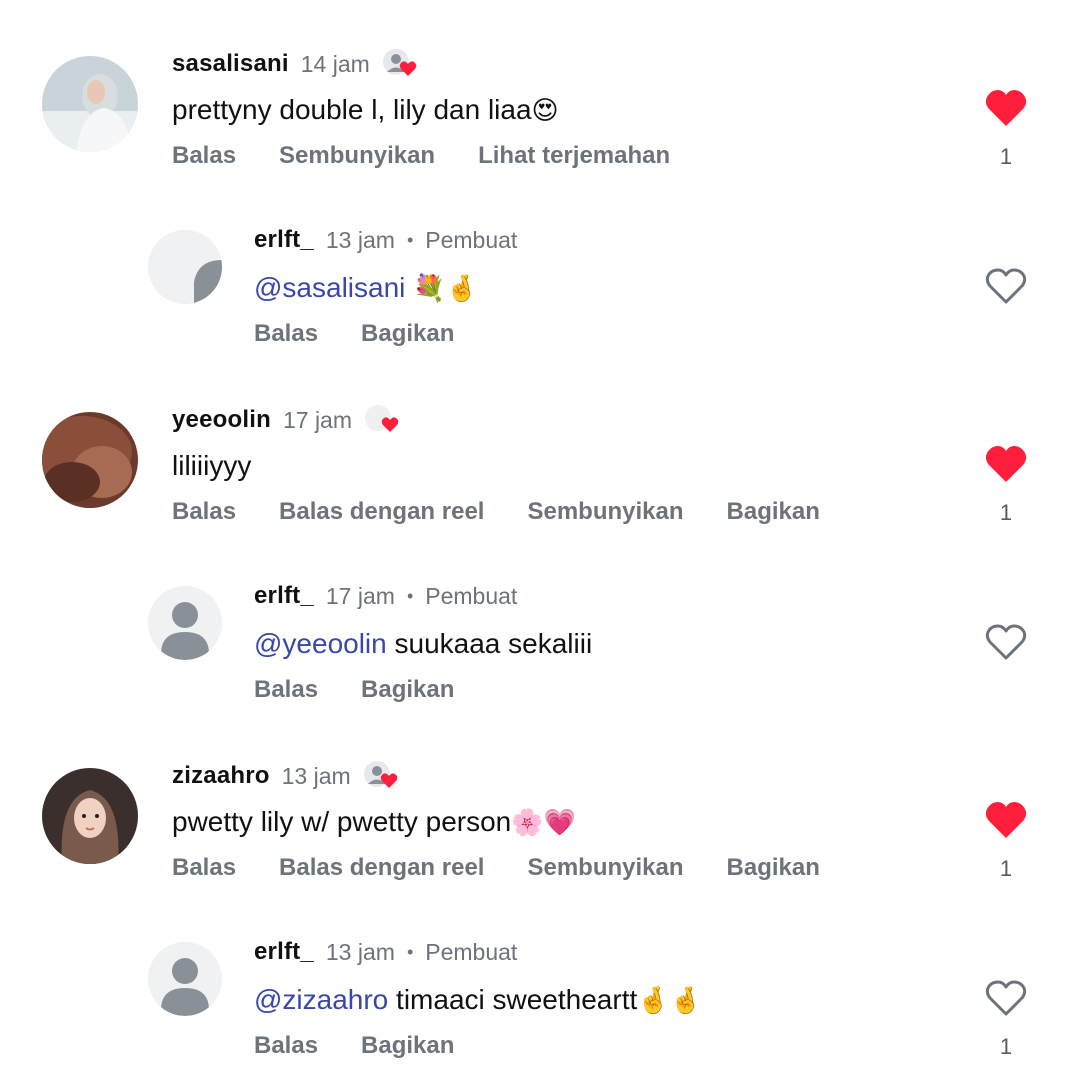  What do you see at coordinates (545, 111) in the screenshot?
I see `comment-emoji: 😍` at bounding box center [545, 111].